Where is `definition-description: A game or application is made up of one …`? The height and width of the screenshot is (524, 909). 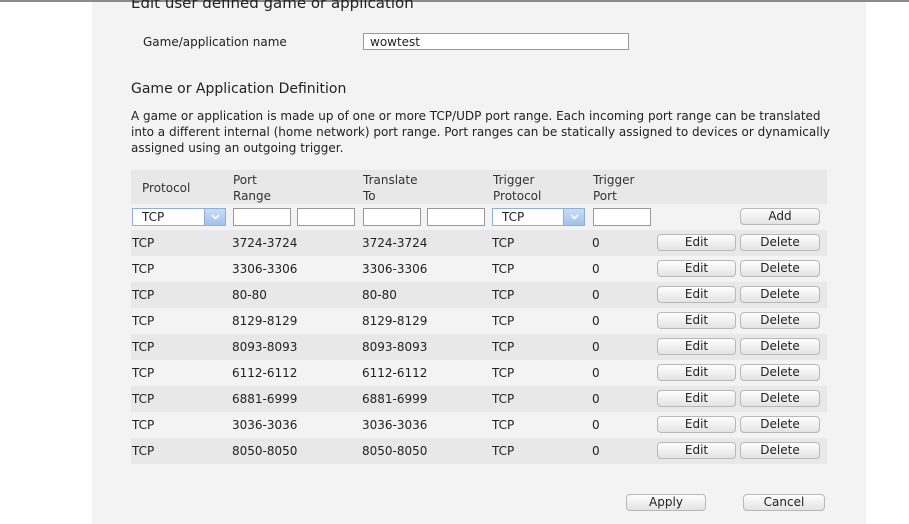 definition-description: A game or application is made up of one … is located at coordinates (480, 132).